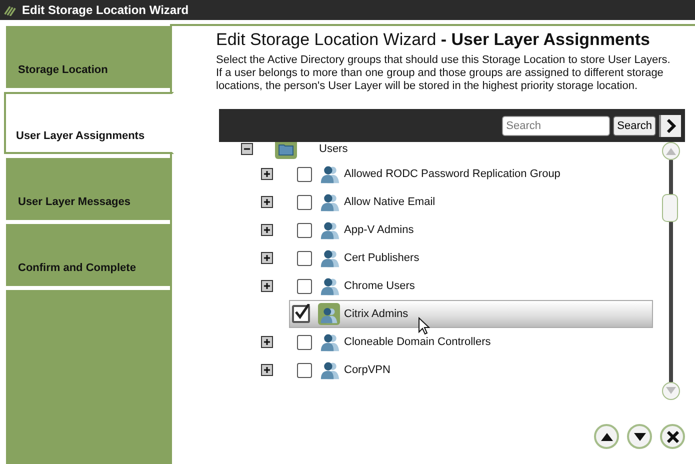  Describe the element at coordinates (88, 189) in the screenshot. I see `wizard-step-tab: User Layer Messages` at that location.